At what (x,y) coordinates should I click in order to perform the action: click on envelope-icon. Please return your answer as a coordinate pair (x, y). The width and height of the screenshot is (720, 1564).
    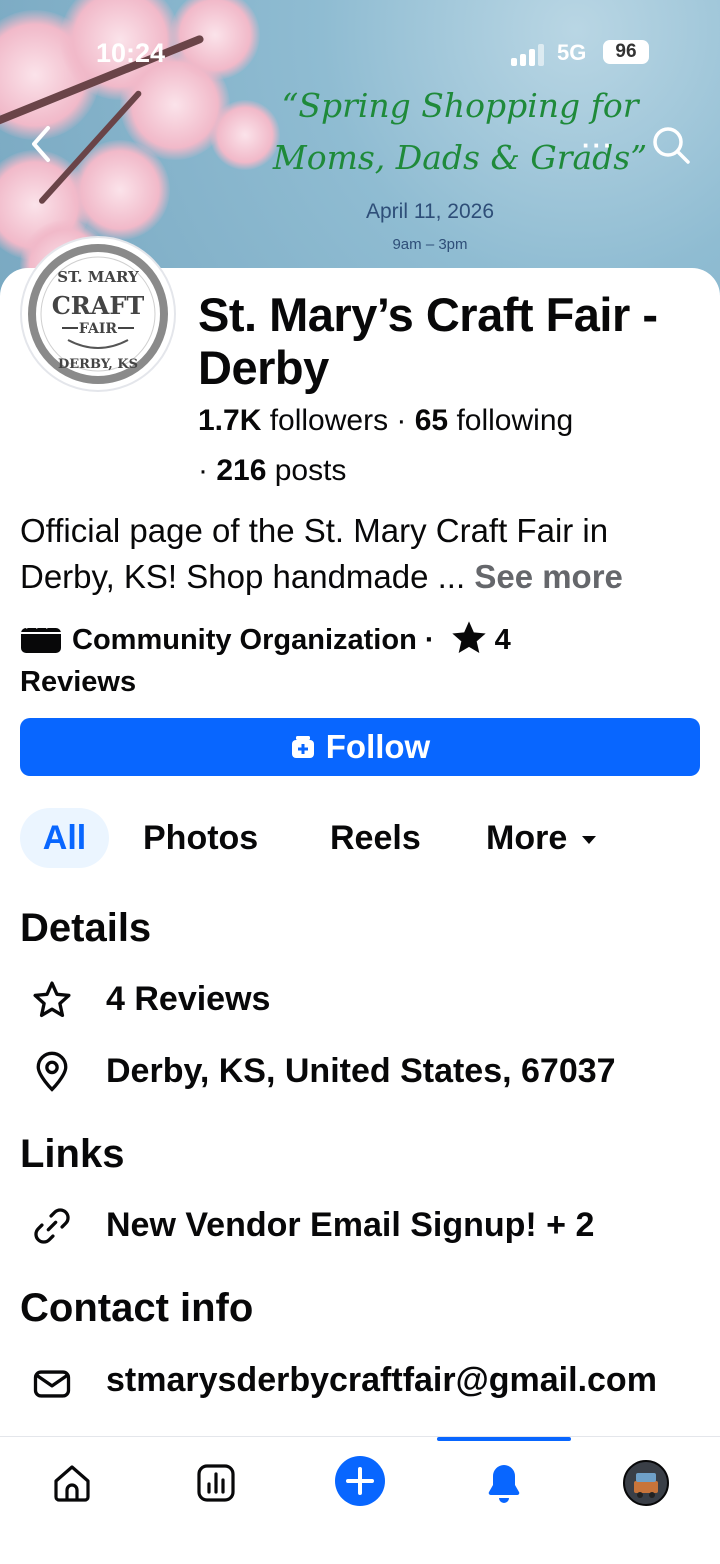
    Looking at the image, I should click on (52, 1384).